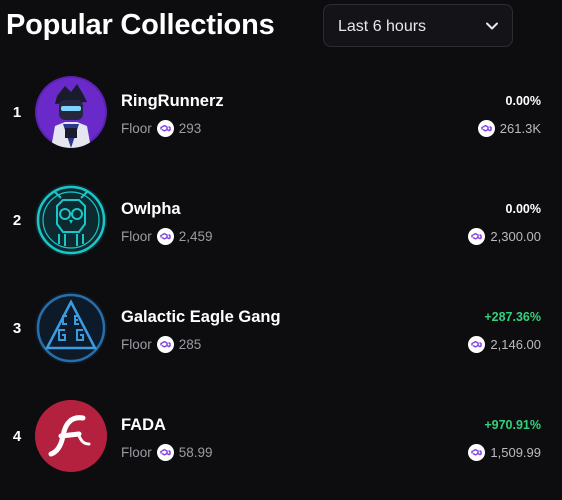  I want to click on collection-name: Owlpha, so click(151, 209).